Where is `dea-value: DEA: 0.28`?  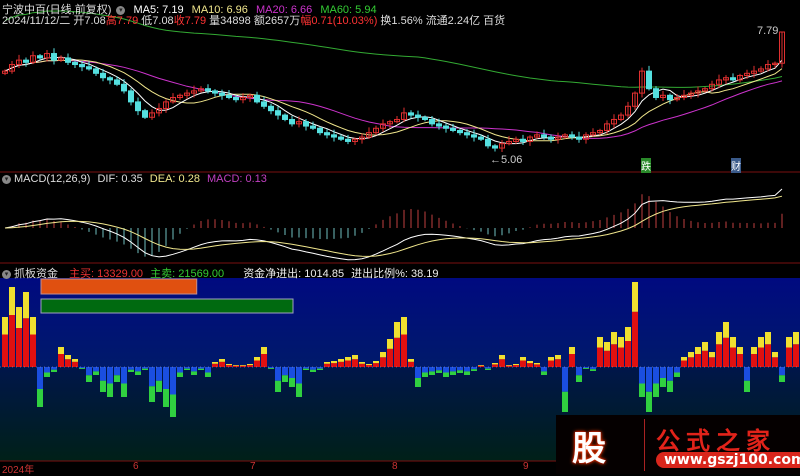
dea-value: DEA: 0.28 is located at coordinates (174, 179).